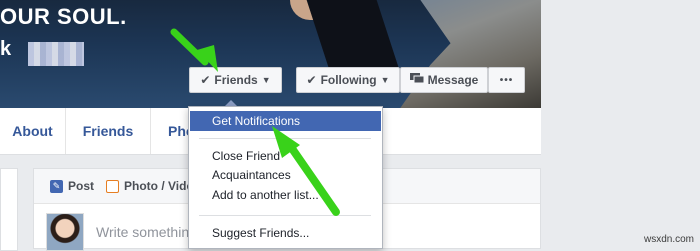 This screenshot has width=700, height=251. What do you see at coordinates (108, 131) in the screenshot?
I see `tab-friends: Friends` at bounding box center [108, 131].